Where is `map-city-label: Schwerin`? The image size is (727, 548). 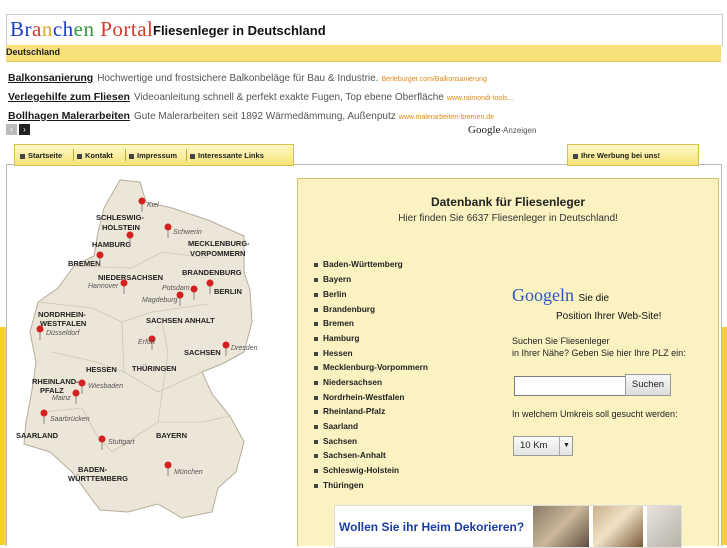
map-city-label: Schwerin is located at coordinates (187, 232).